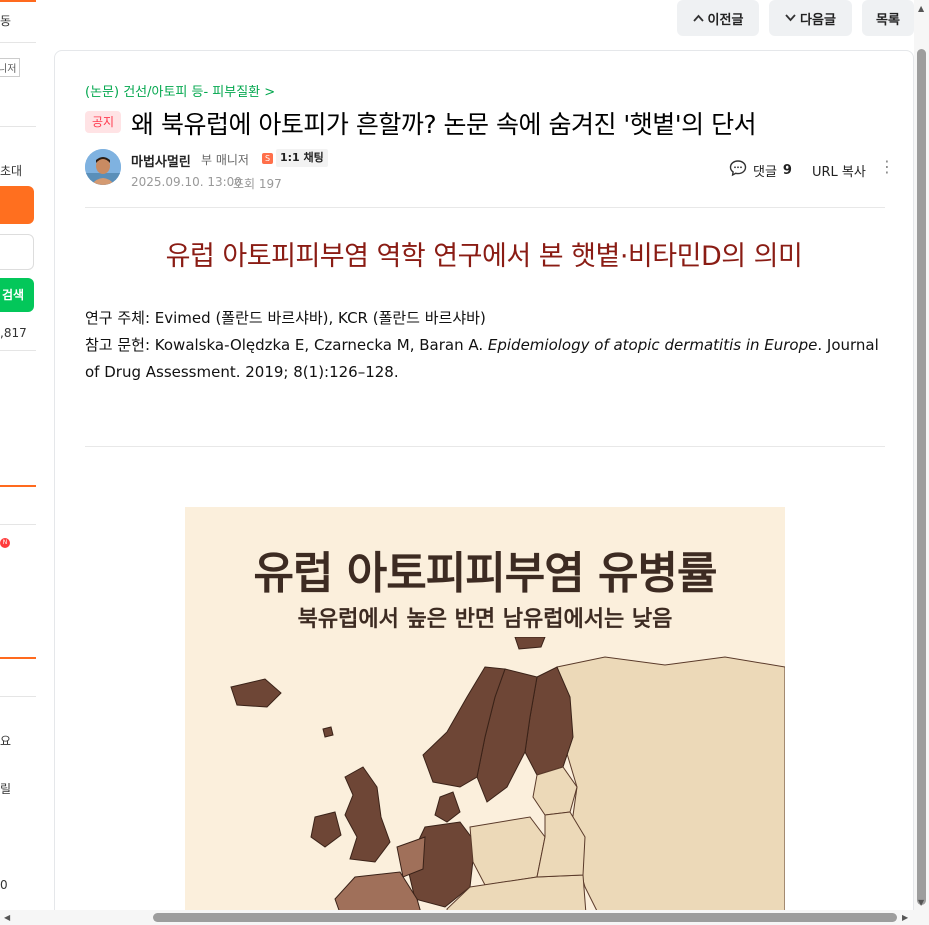 The image size is (929, 925). What do you see at coordinates (485, 619) in the screenshot?
I see `infographic-subtitle: 북유럽에서 높은 반면 남유럽에서는 낮음` at bounding box center [485, 619].